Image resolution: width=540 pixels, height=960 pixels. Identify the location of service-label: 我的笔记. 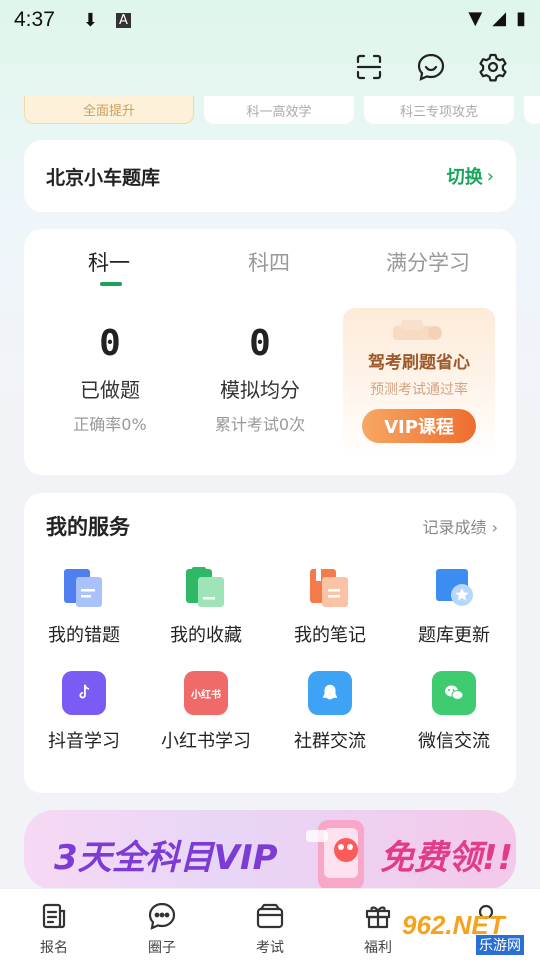
(330, 635).